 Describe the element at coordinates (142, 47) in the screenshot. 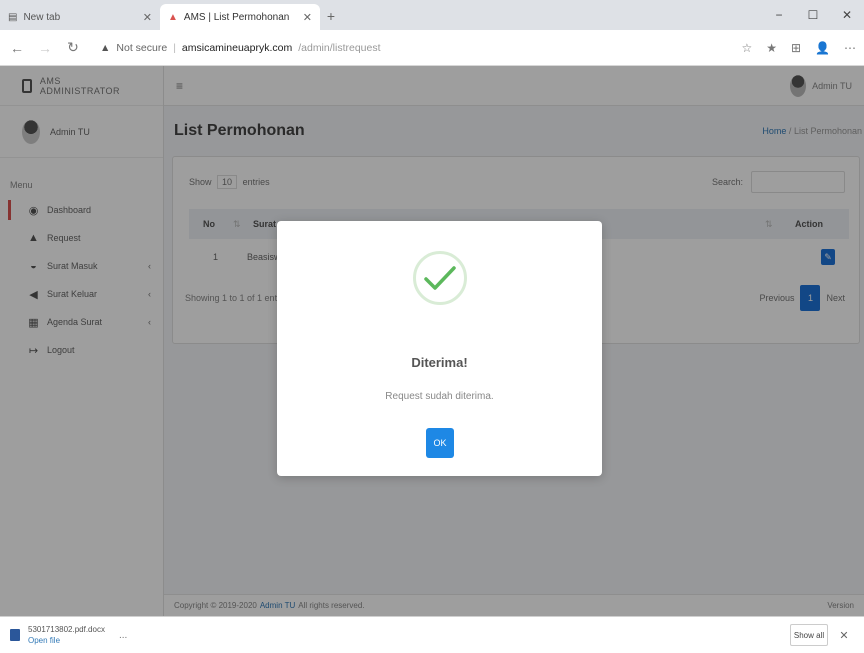

I see `security-label: Not secure` at that location.